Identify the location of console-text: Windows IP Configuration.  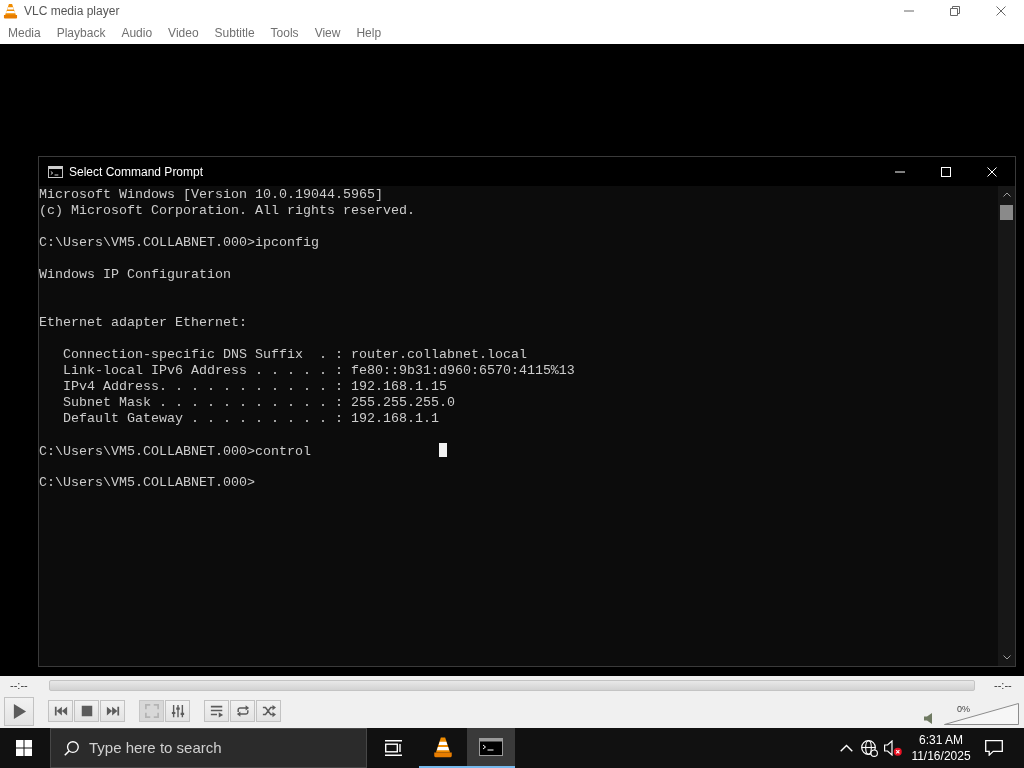
(135, 274).